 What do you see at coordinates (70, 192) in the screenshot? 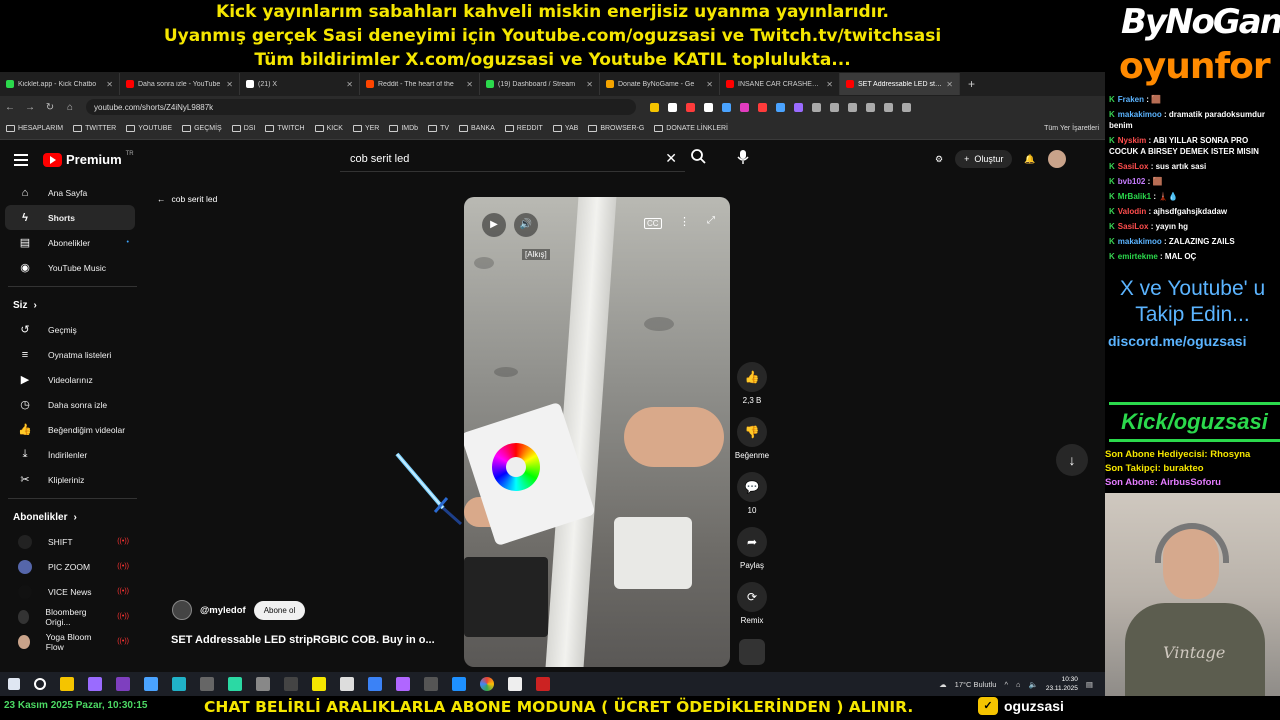
I see `sidebar-item: ⌂ Ana Sayfa` at bounding box center [70, 192].